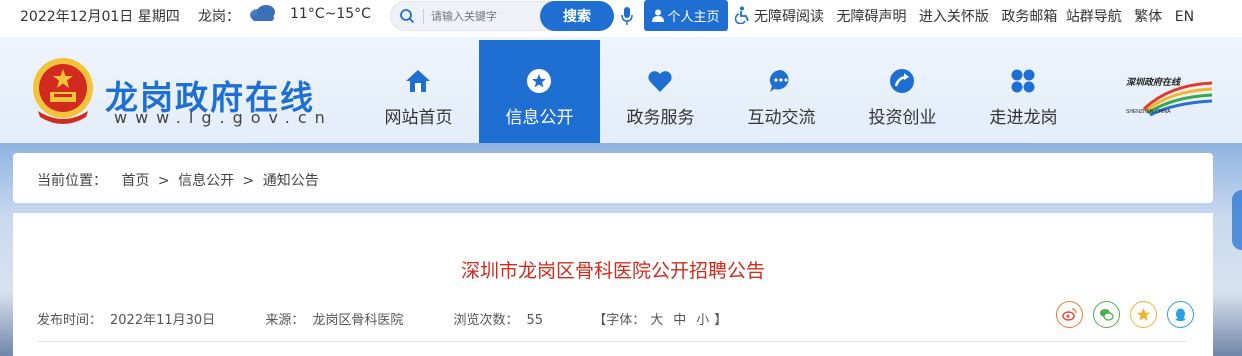  What do you see at coordinates (1029, 17) in the screenshot?
I see `link-gov-mail: 政务邮箱` at bounding box center [1029, 17].